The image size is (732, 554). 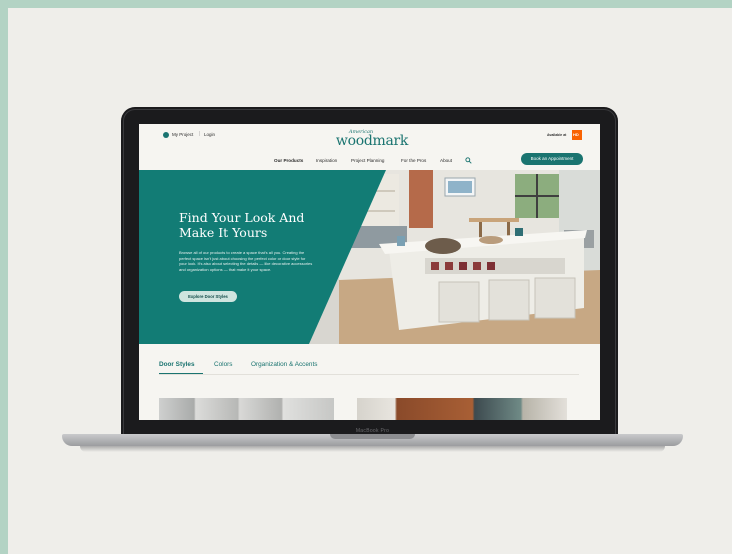 What do you see at coordinates (372, 449) in the screenshot?
I see `laptop-base-shadow` at bounding box center [372, 449].